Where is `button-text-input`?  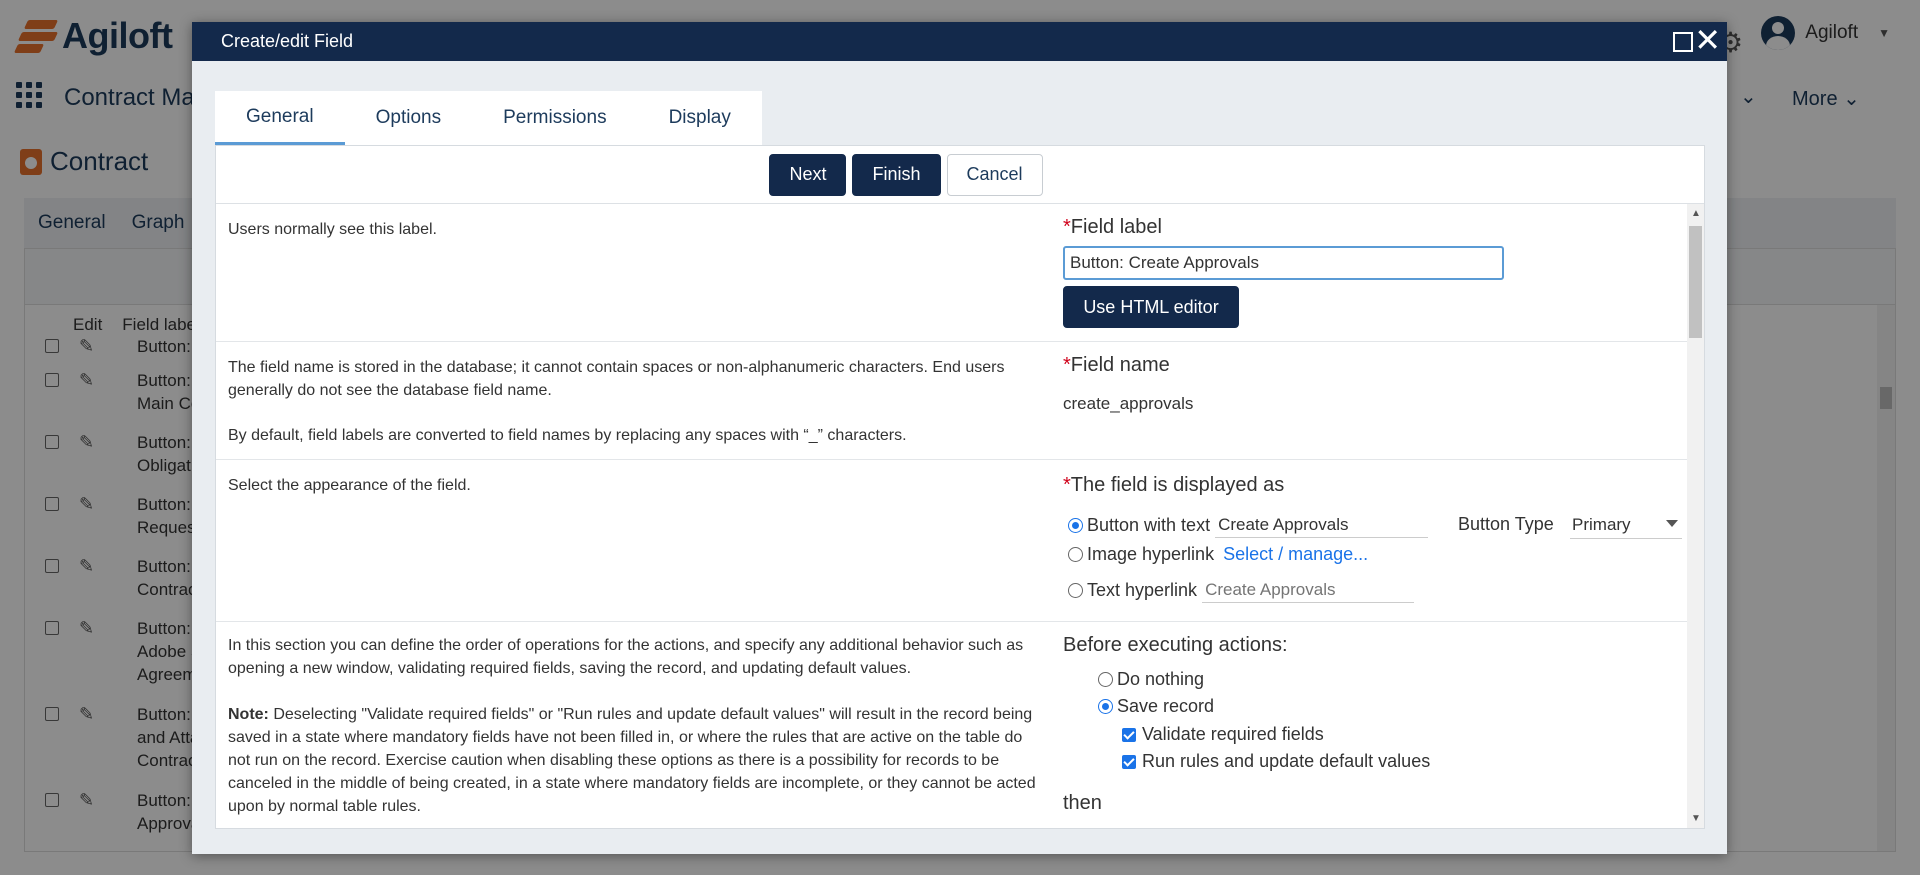
button-text-input is located at coordinates (1322, 525).